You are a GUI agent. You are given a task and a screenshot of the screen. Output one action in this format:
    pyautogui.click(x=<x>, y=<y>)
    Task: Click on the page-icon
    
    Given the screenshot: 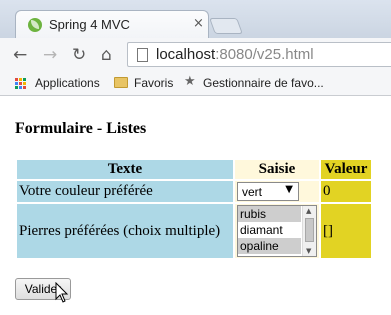 What is the action you would take?
    pyautogui.click(x=142, y=55)
    